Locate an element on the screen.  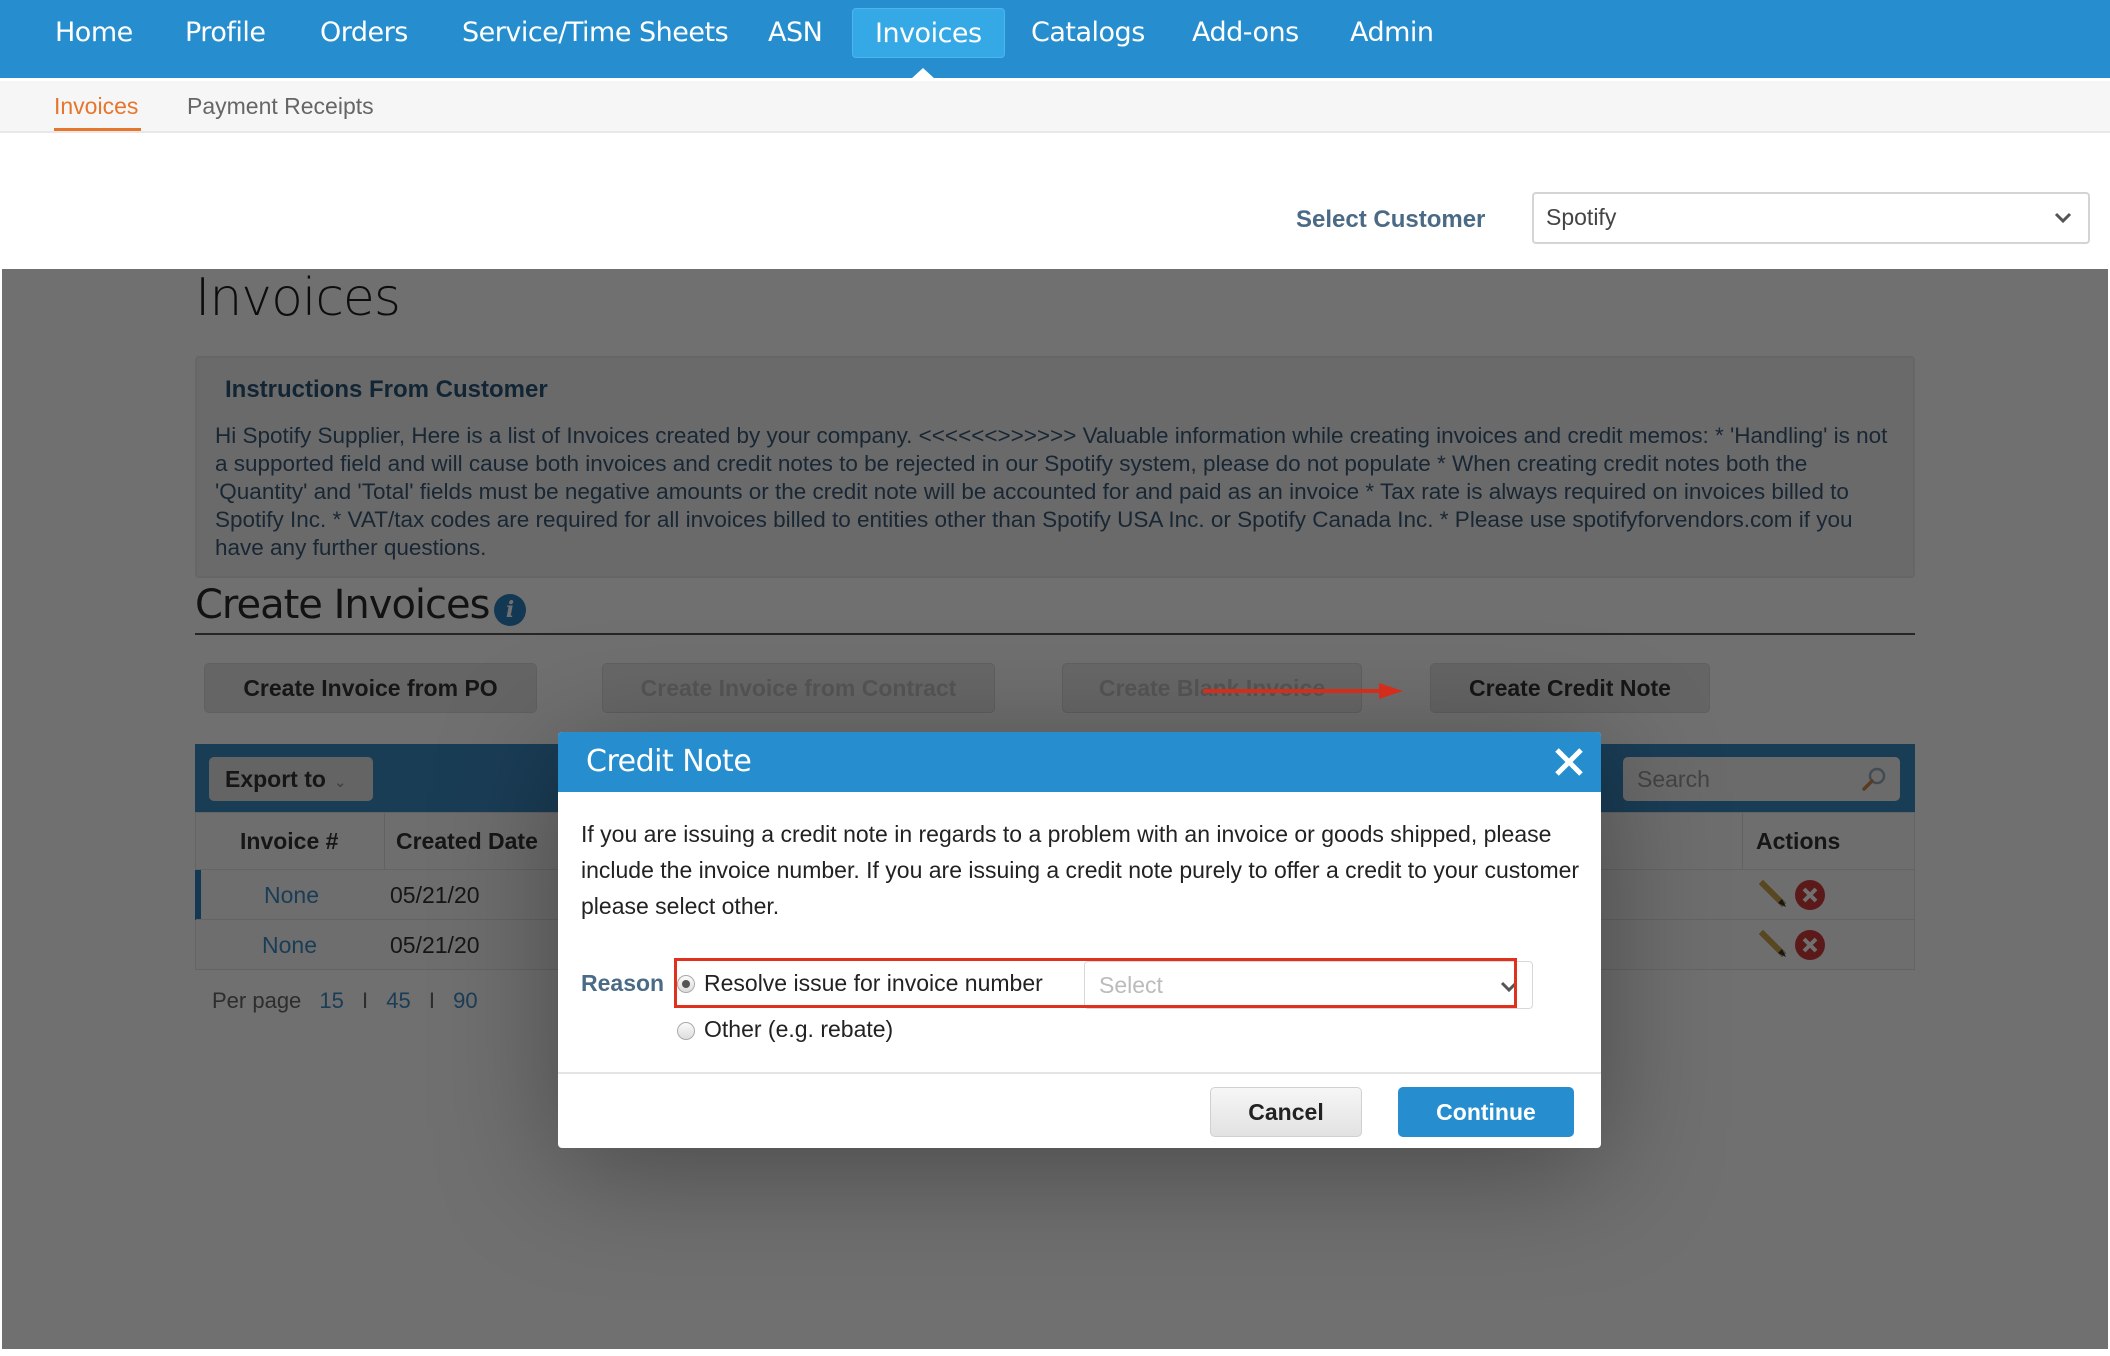
customer-select: Spotify is located at coordinates (1811, 218).